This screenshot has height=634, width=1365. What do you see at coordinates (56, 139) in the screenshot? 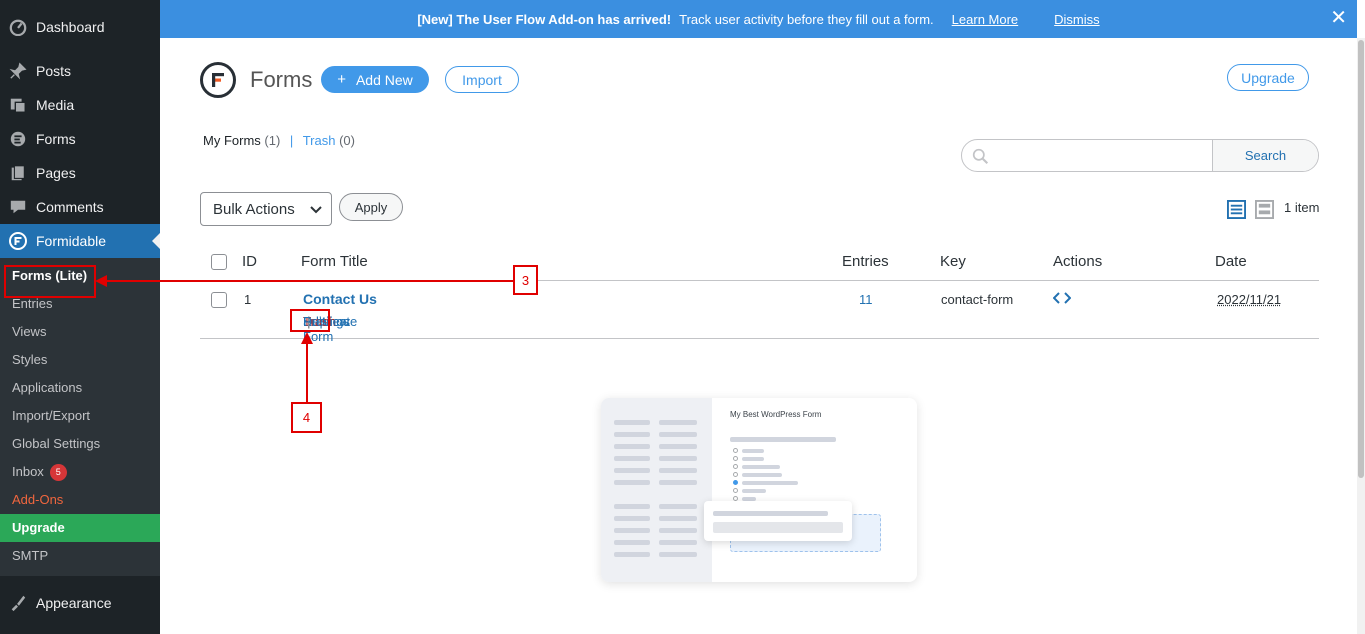
I see `menu-label: Forms` at bounding box center [56, 139].